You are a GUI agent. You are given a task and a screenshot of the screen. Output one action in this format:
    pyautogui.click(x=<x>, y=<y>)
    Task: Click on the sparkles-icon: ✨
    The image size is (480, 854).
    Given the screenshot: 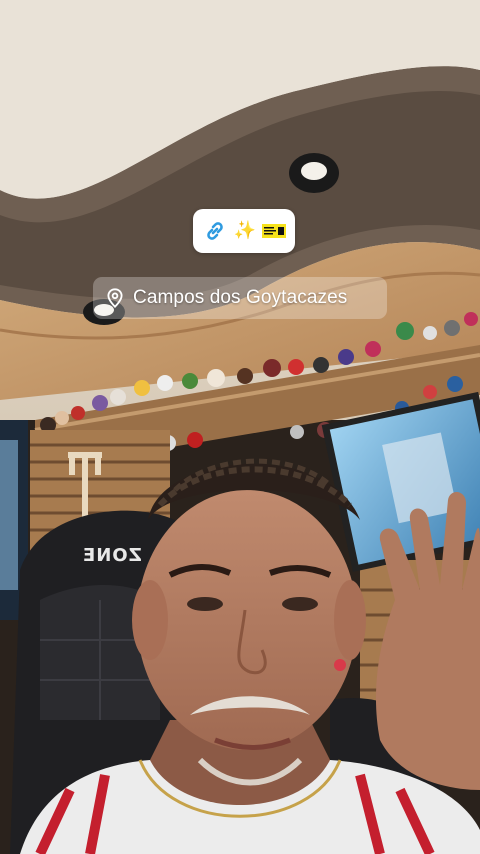 What is the action you would take?
    pyautogui.click(x=245, y=230)
    